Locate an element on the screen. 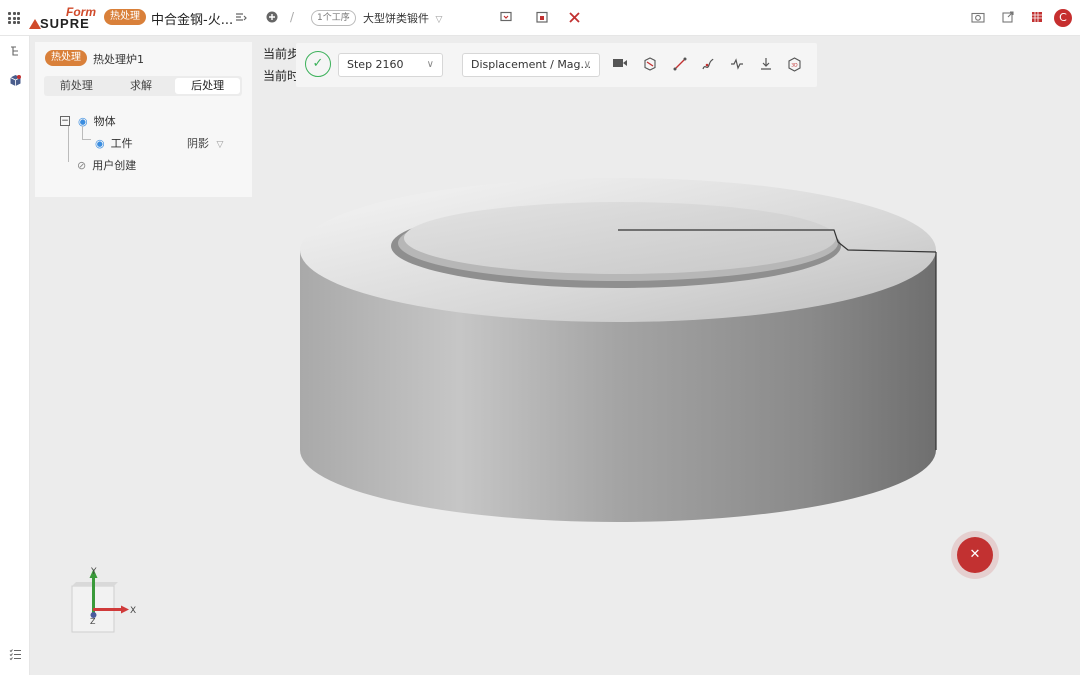  shading-select: 阴影 ▽ is located at coordinates (205, 143).